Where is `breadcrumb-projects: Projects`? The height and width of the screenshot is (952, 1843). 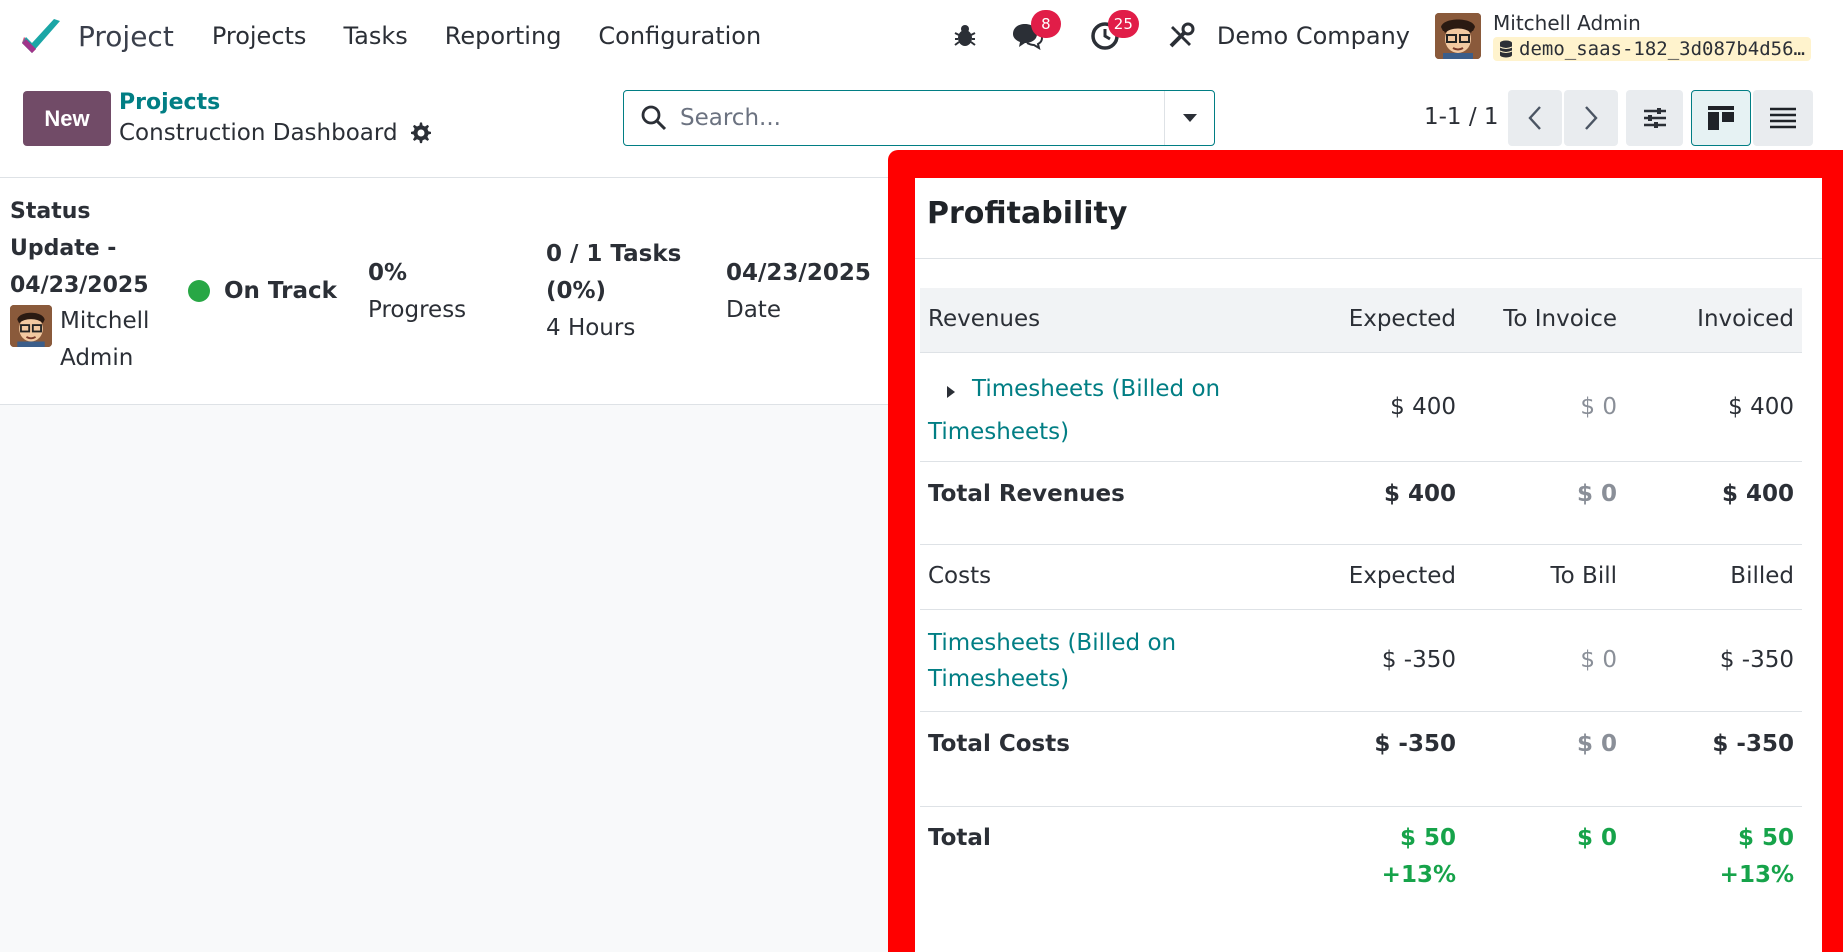 breadcrumb-projects: Projects is located at coordinates (169, 102).